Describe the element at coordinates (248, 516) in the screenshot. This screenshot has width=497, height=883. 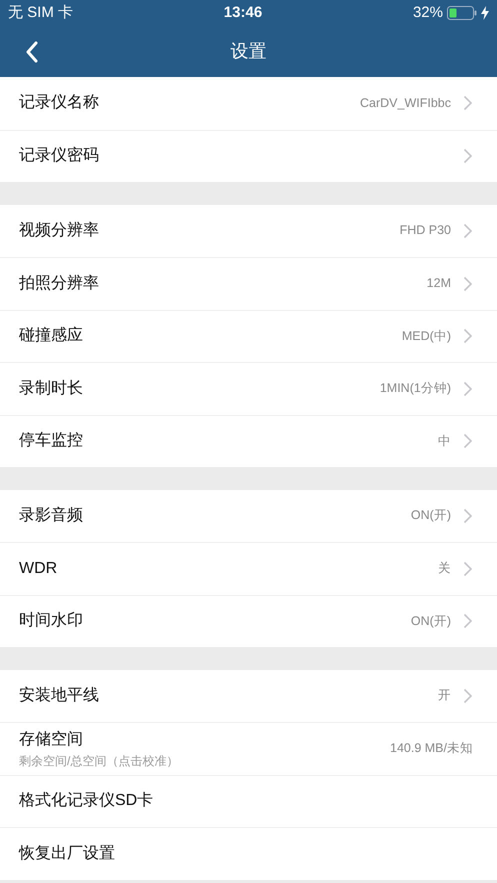
I see `settings-row: 录影音频 ON(开)` at that location.